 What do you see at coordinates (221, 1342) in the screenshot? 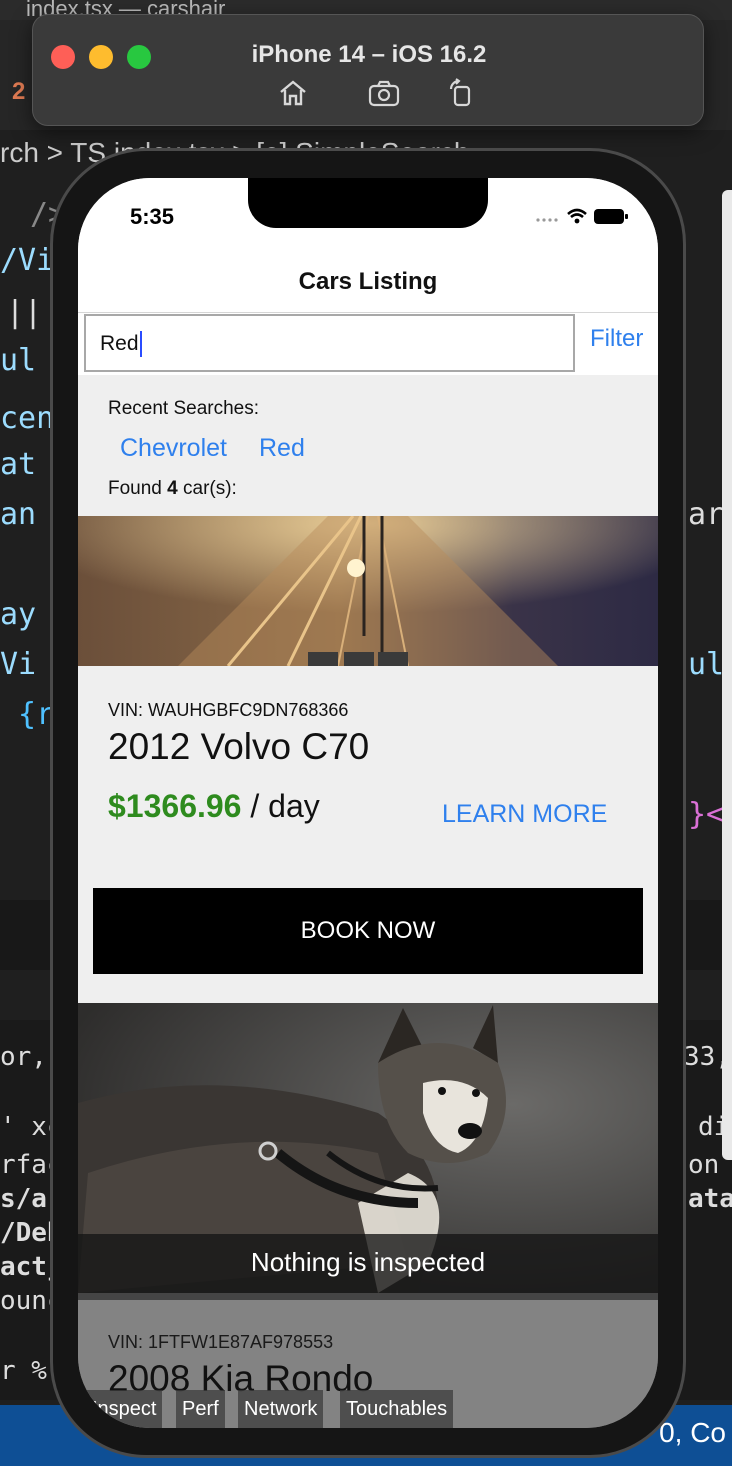
I see `car-vin: VIN: 1FTFW1E87AF978553` at bounding box center [221, 1342].